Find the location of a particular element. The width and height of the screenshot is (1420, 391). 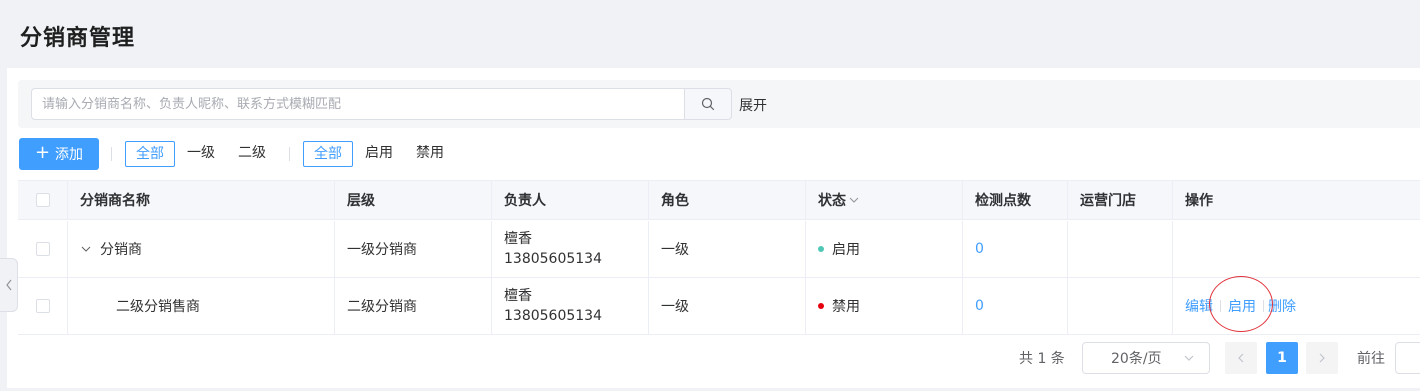

header-status: 状态 is located at coordinates (884, 200).